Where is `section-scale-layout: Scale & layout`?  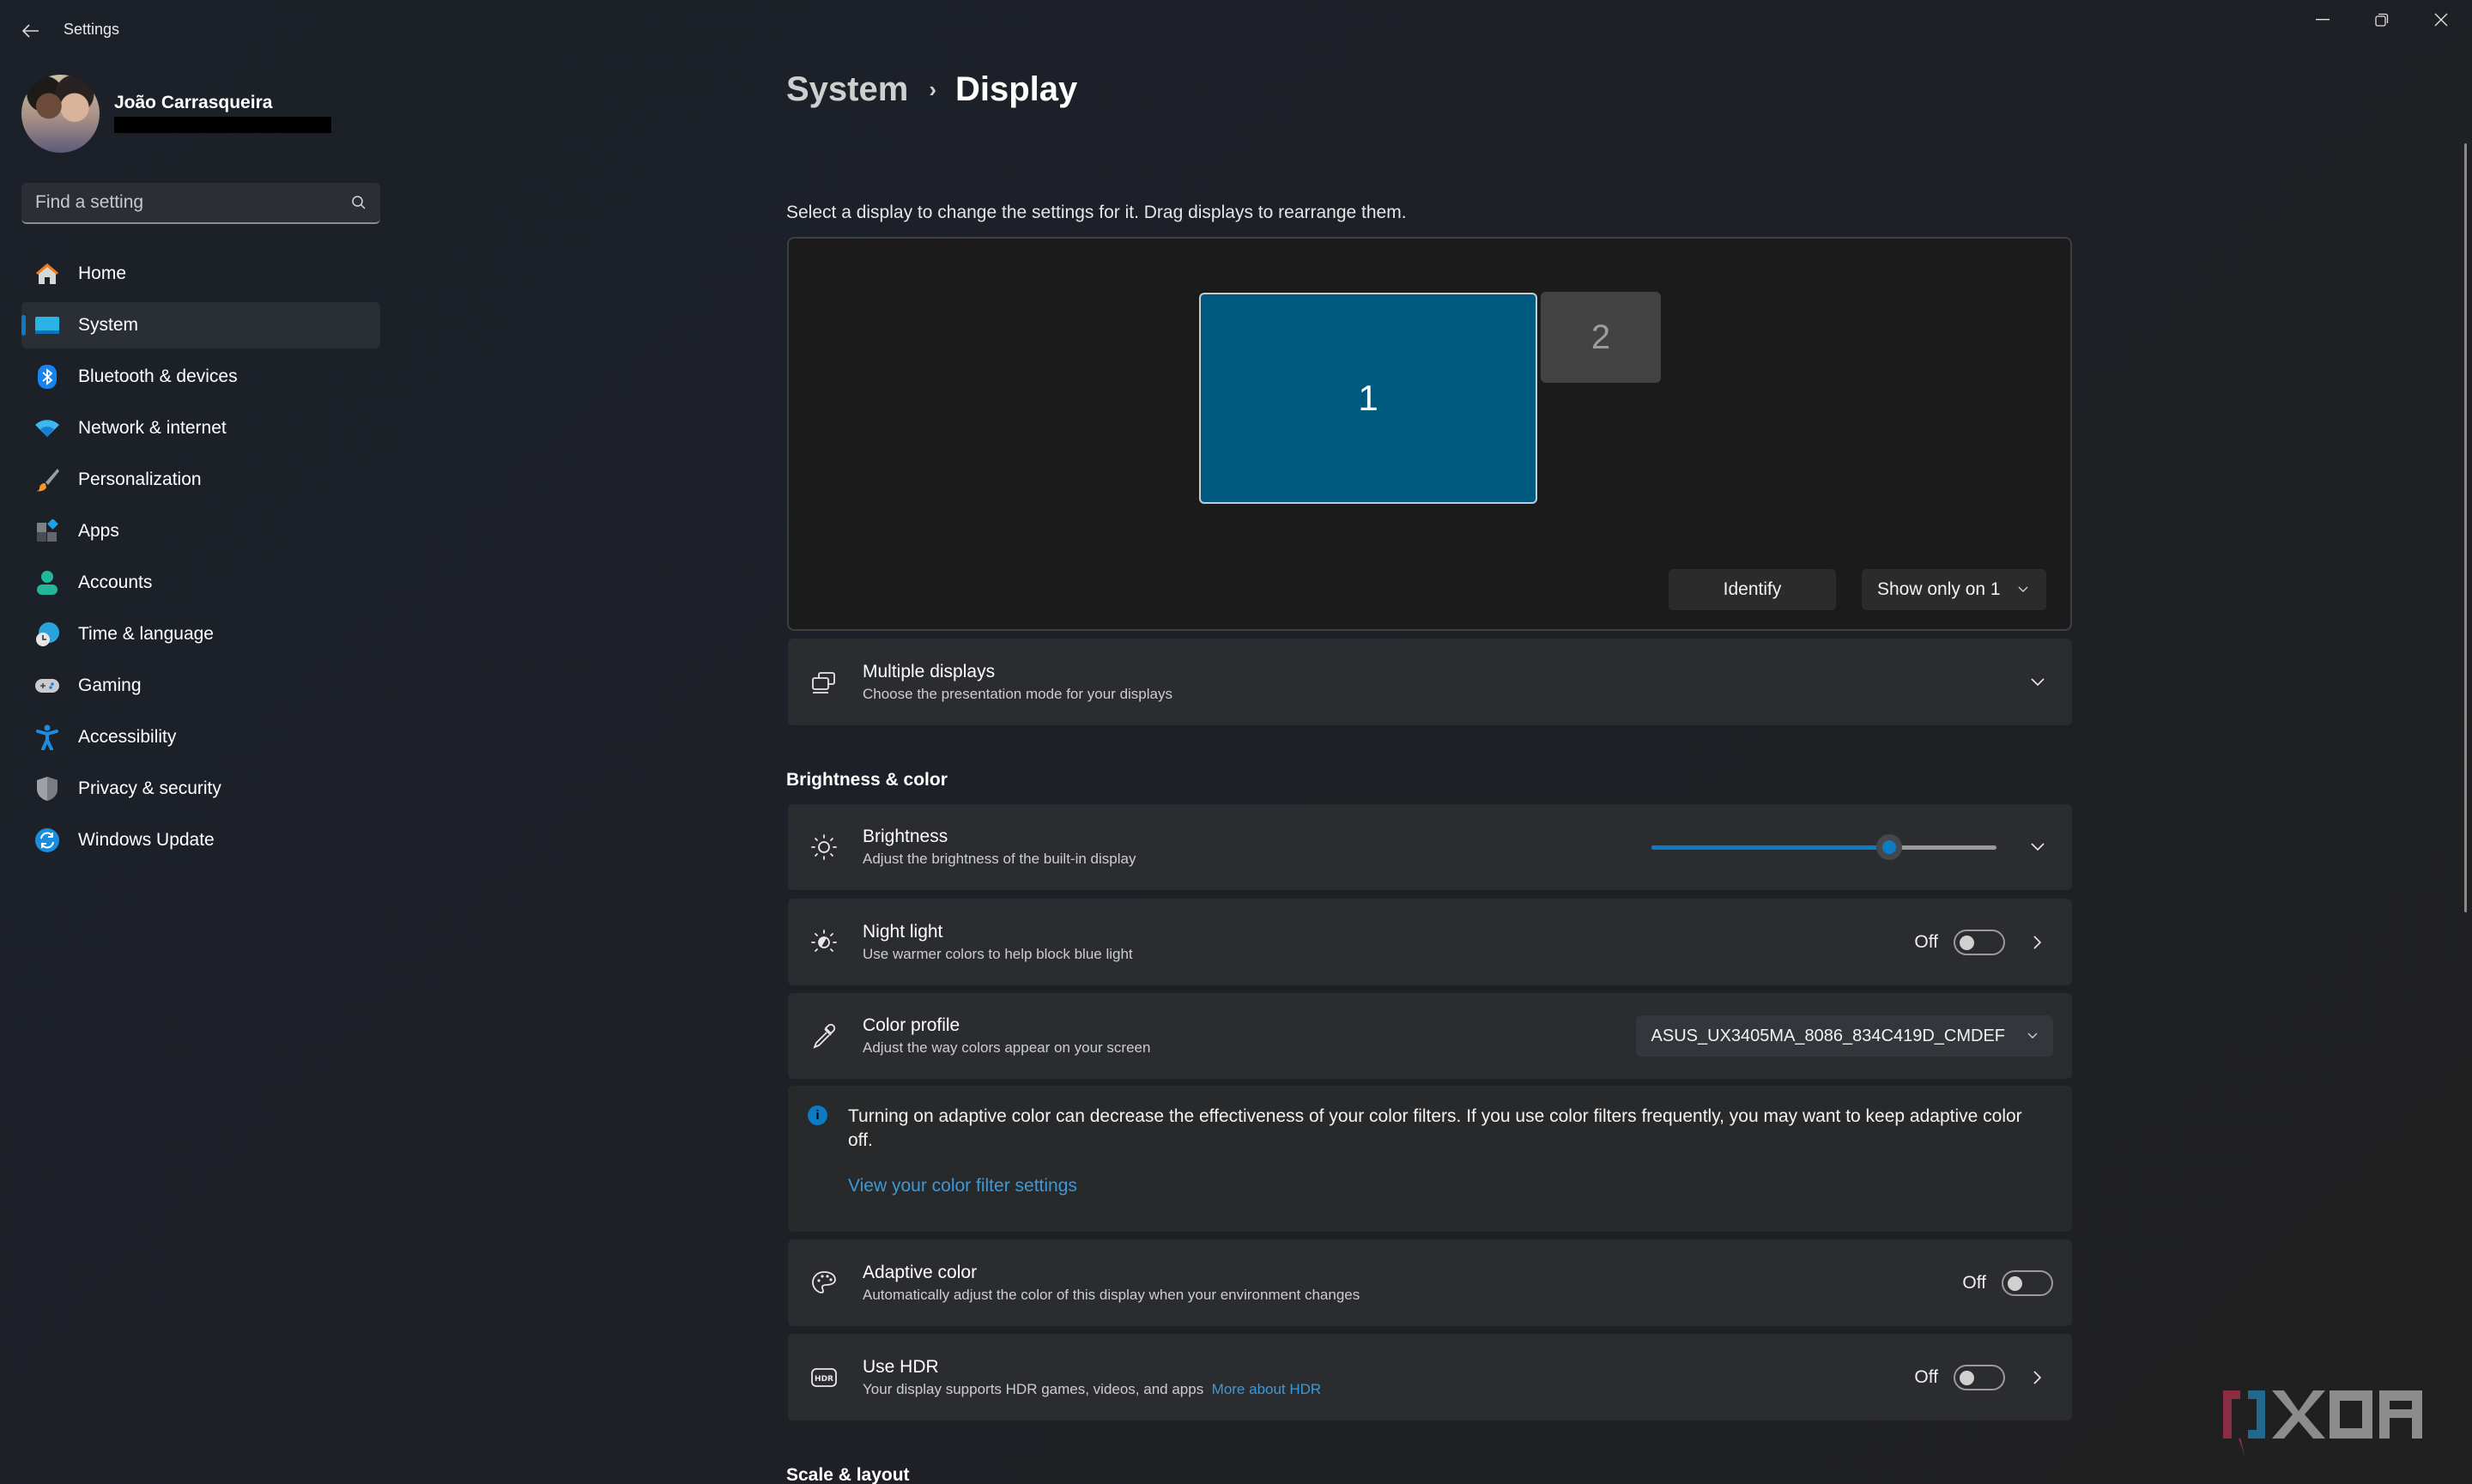
section-scale-layout: Scale & layout is located at coordinates (848, 1474).